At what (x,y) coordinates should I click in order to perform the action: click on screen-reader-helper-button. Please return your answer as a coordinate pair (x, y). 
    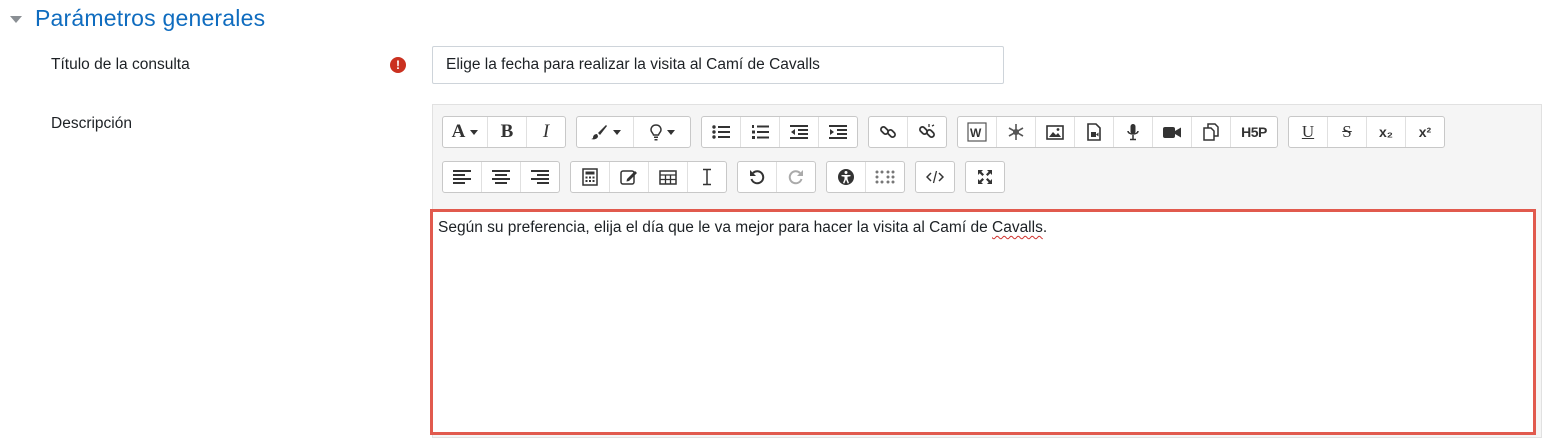
    Looking at the image, I should click on (885, 177).